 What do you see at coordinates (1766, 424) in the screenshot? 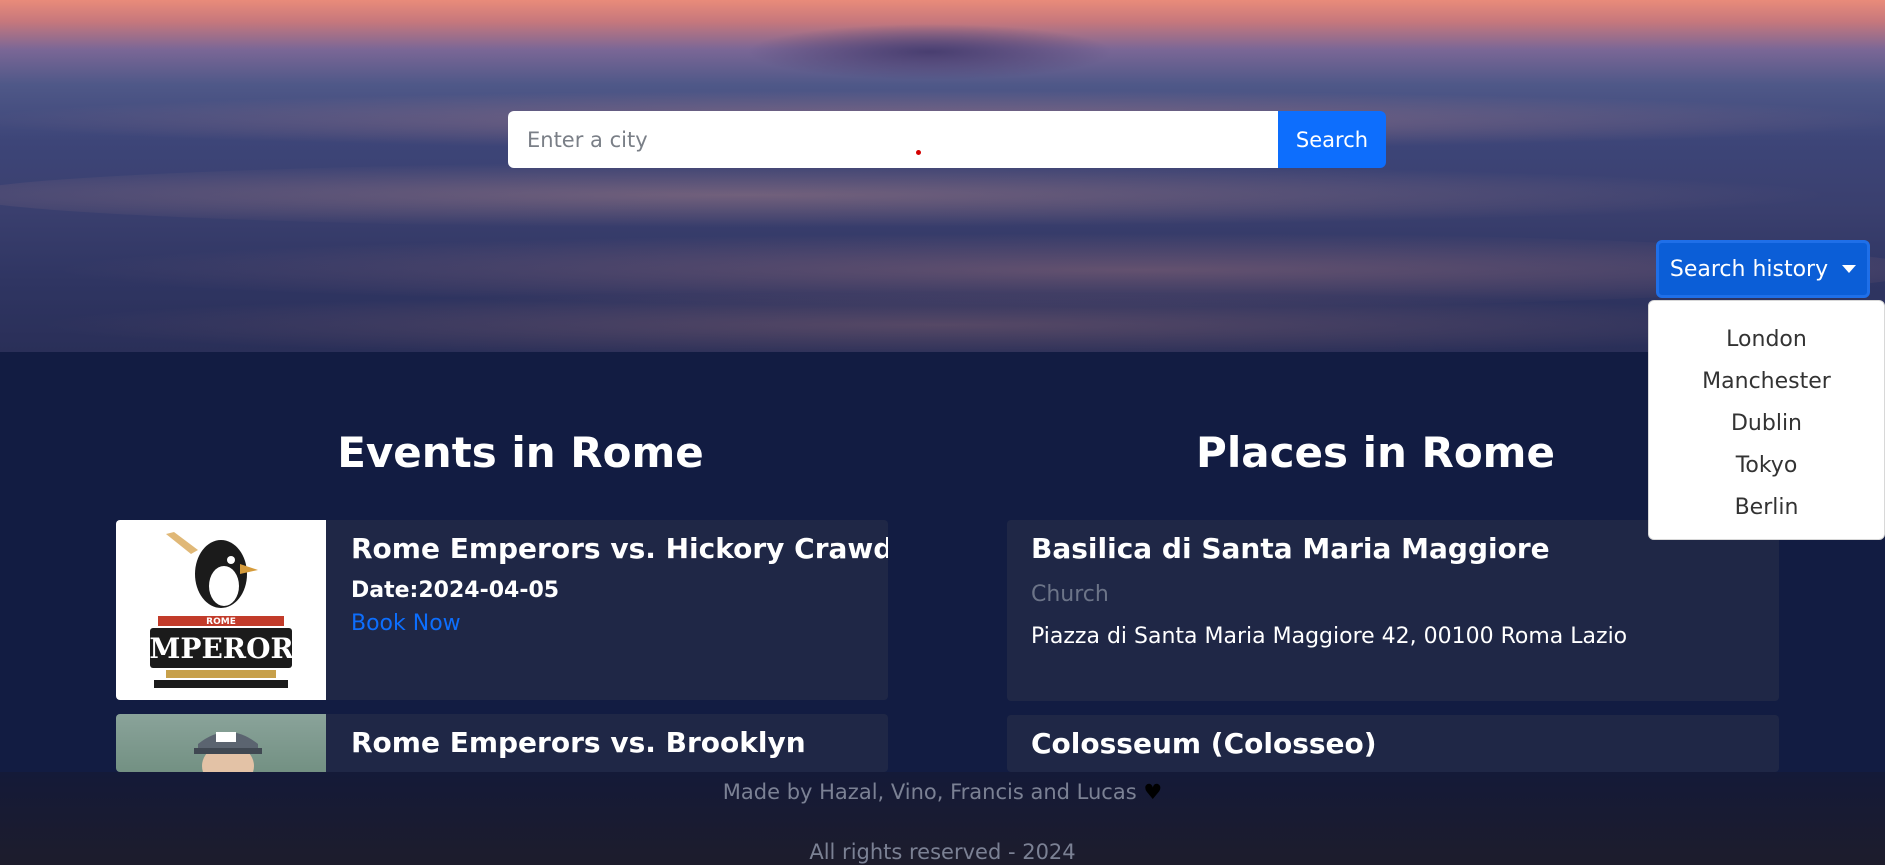
I see `history-item-dublin: Dublin` at bounding box center [1766, 424].